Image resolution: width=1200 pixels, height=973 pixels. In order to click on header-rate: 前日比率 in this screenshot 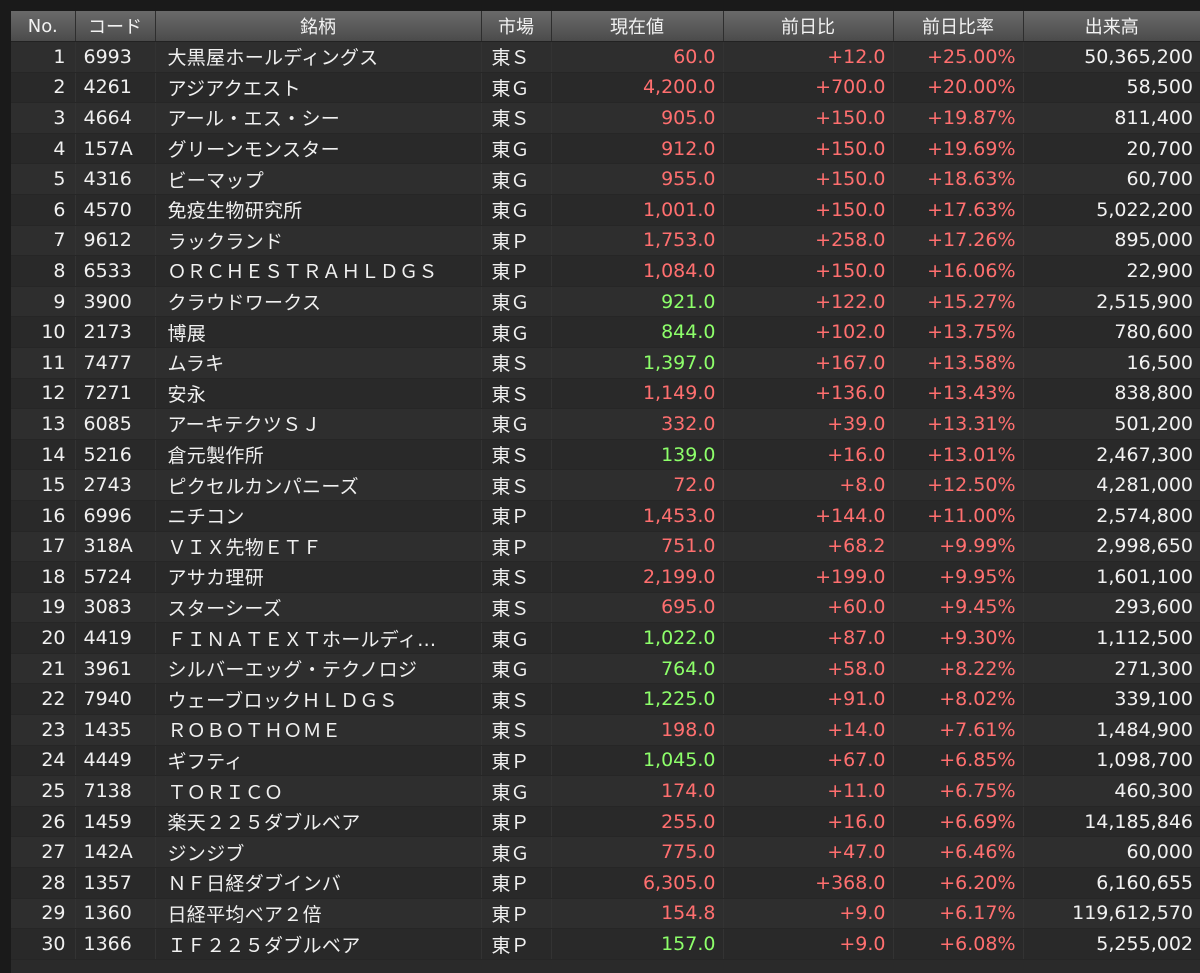, I will do `click(958, 26)`.